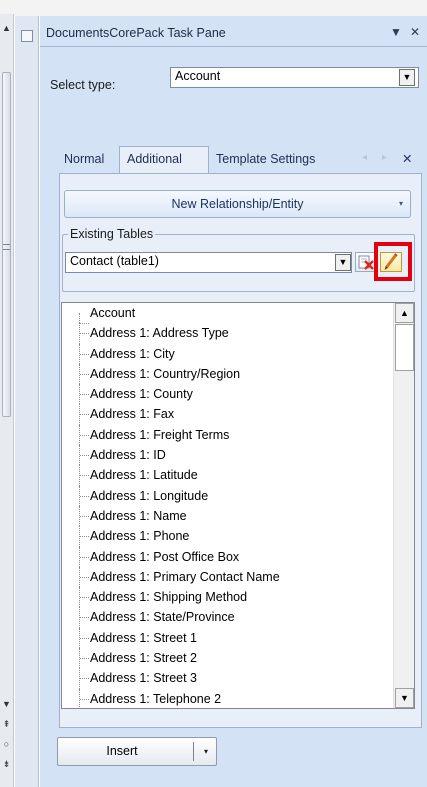  Describe the element at coordinates (128, 455) in the screenshot. I see `field-tree-item-label: Address 1: ID` at that location.